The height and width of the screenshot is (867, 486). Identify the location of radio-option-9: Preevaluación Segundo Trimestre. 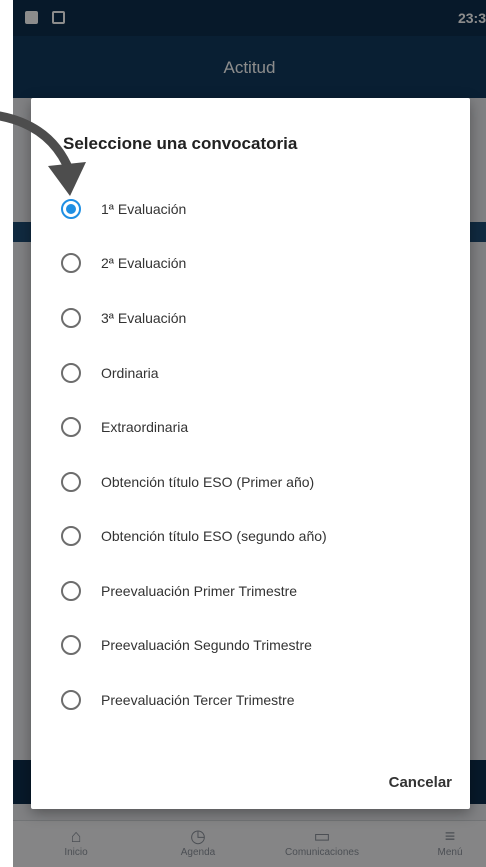
(251, 645).